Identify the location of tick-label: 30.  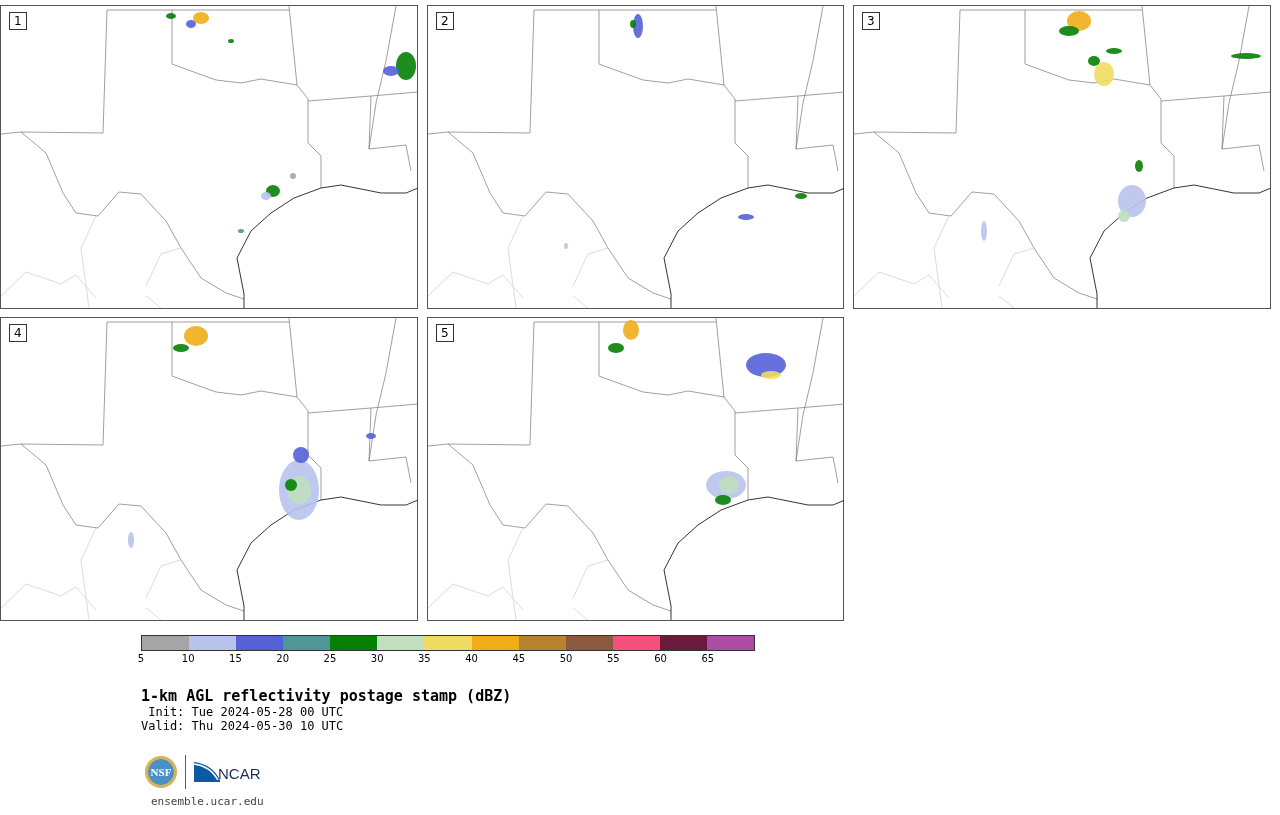
(377, 658).